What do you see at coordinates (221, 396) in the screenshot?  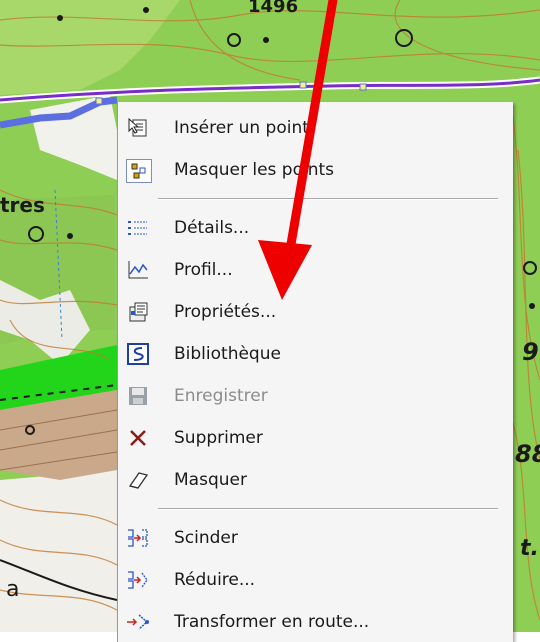 I see `menu-item-label: Enregistrer` at bounding box center [221, 396].